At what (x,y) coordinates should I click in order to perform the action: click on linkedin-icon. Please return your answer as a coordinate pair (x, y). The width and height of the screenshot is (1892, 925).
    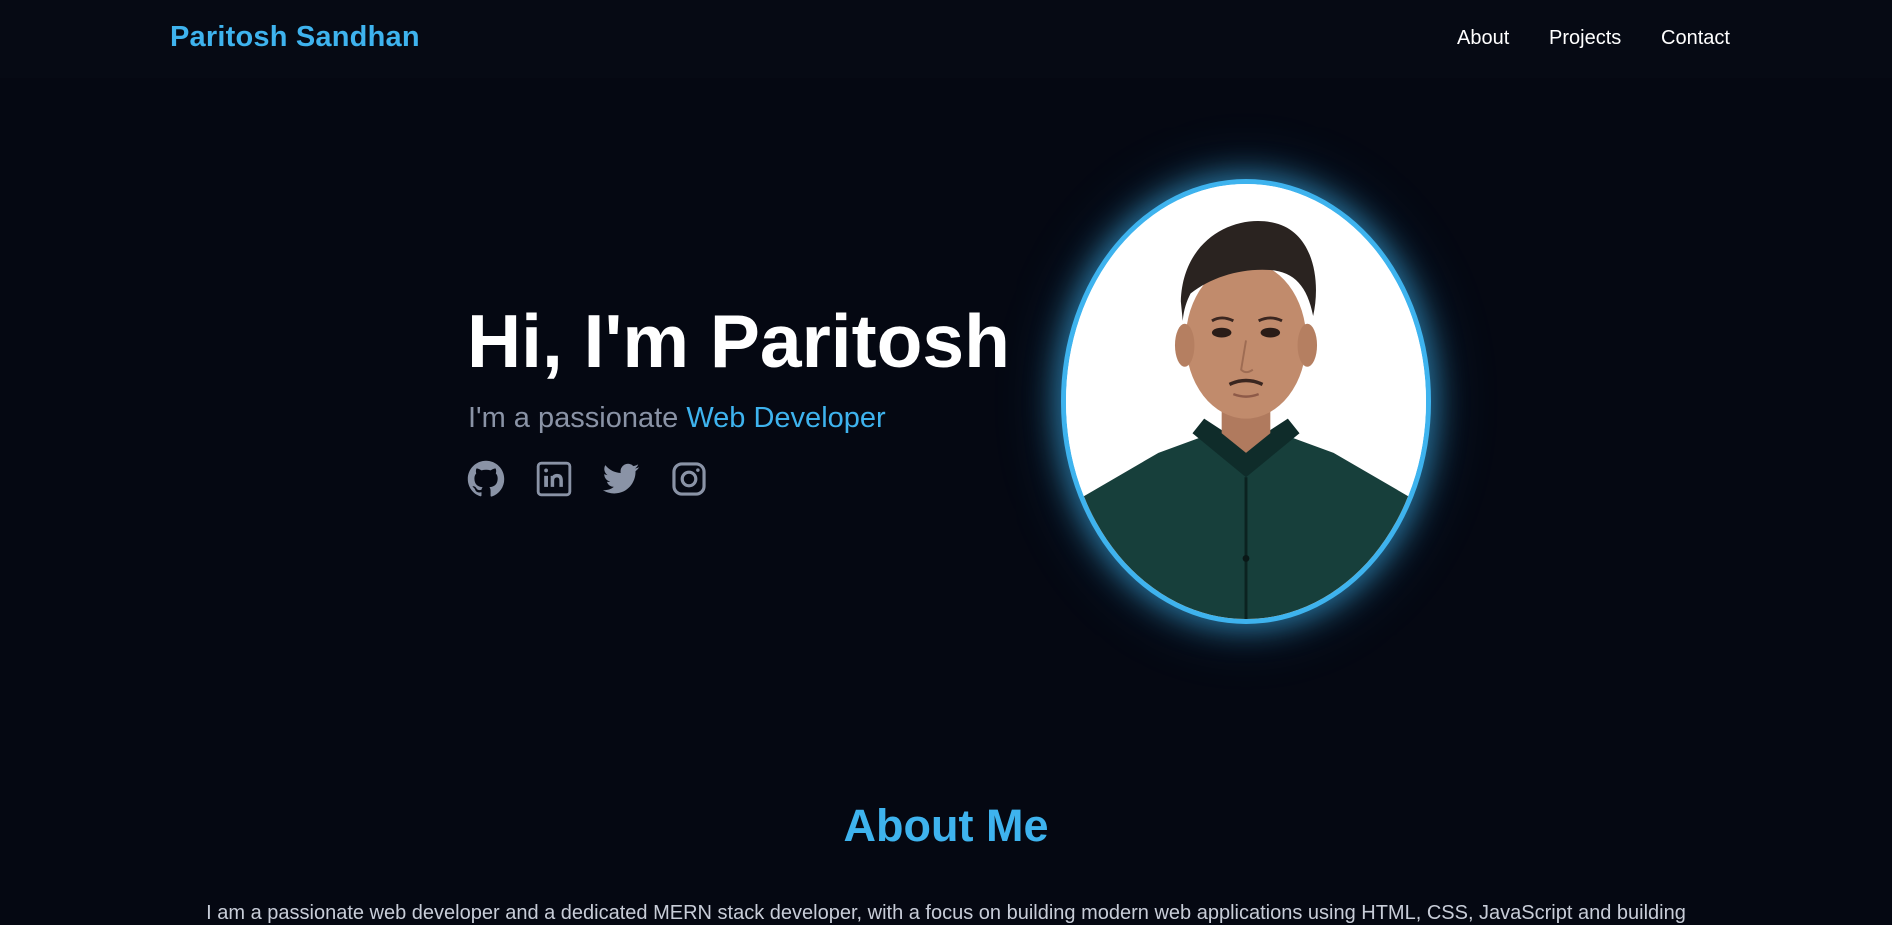
    Looking at the image, I should click on (554, 479).